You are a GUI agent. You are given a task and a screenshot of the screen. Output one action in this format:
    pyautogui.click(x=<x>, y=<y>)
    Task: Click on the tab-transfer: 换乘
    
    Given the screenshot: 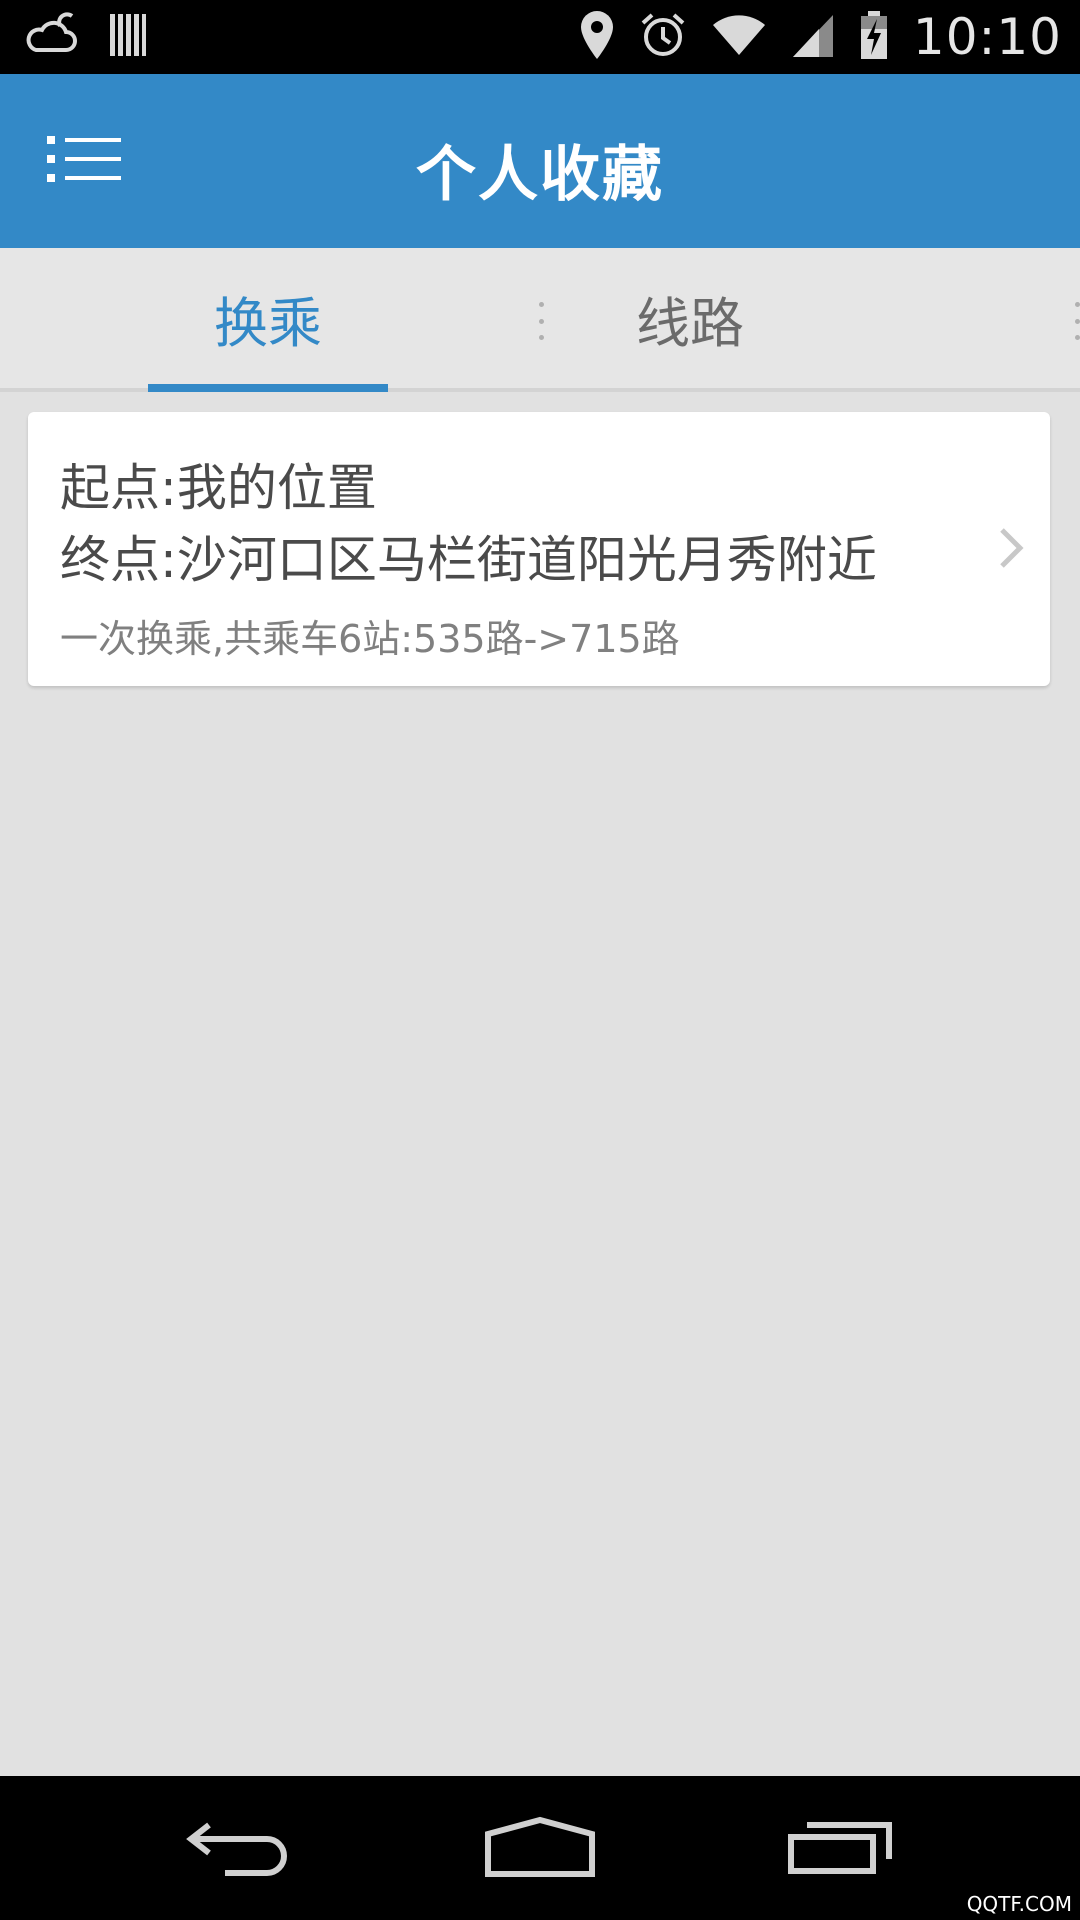 What is the action you would take?
    pyautogui.click(x=268, y=318)
    